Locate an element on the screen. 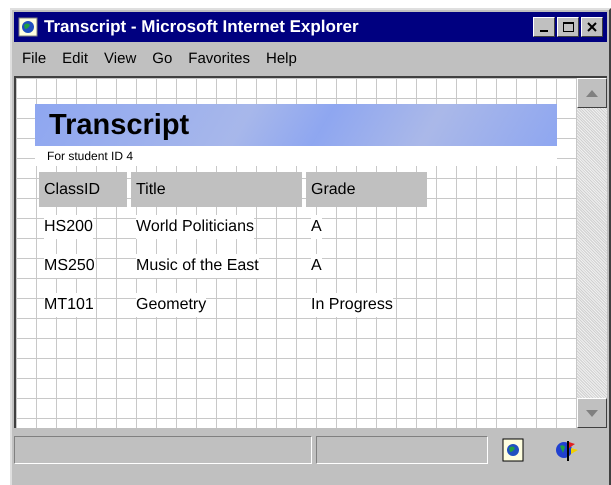 This screenshot has width=611, height=485. close-button is located at coordinates (592, 27).